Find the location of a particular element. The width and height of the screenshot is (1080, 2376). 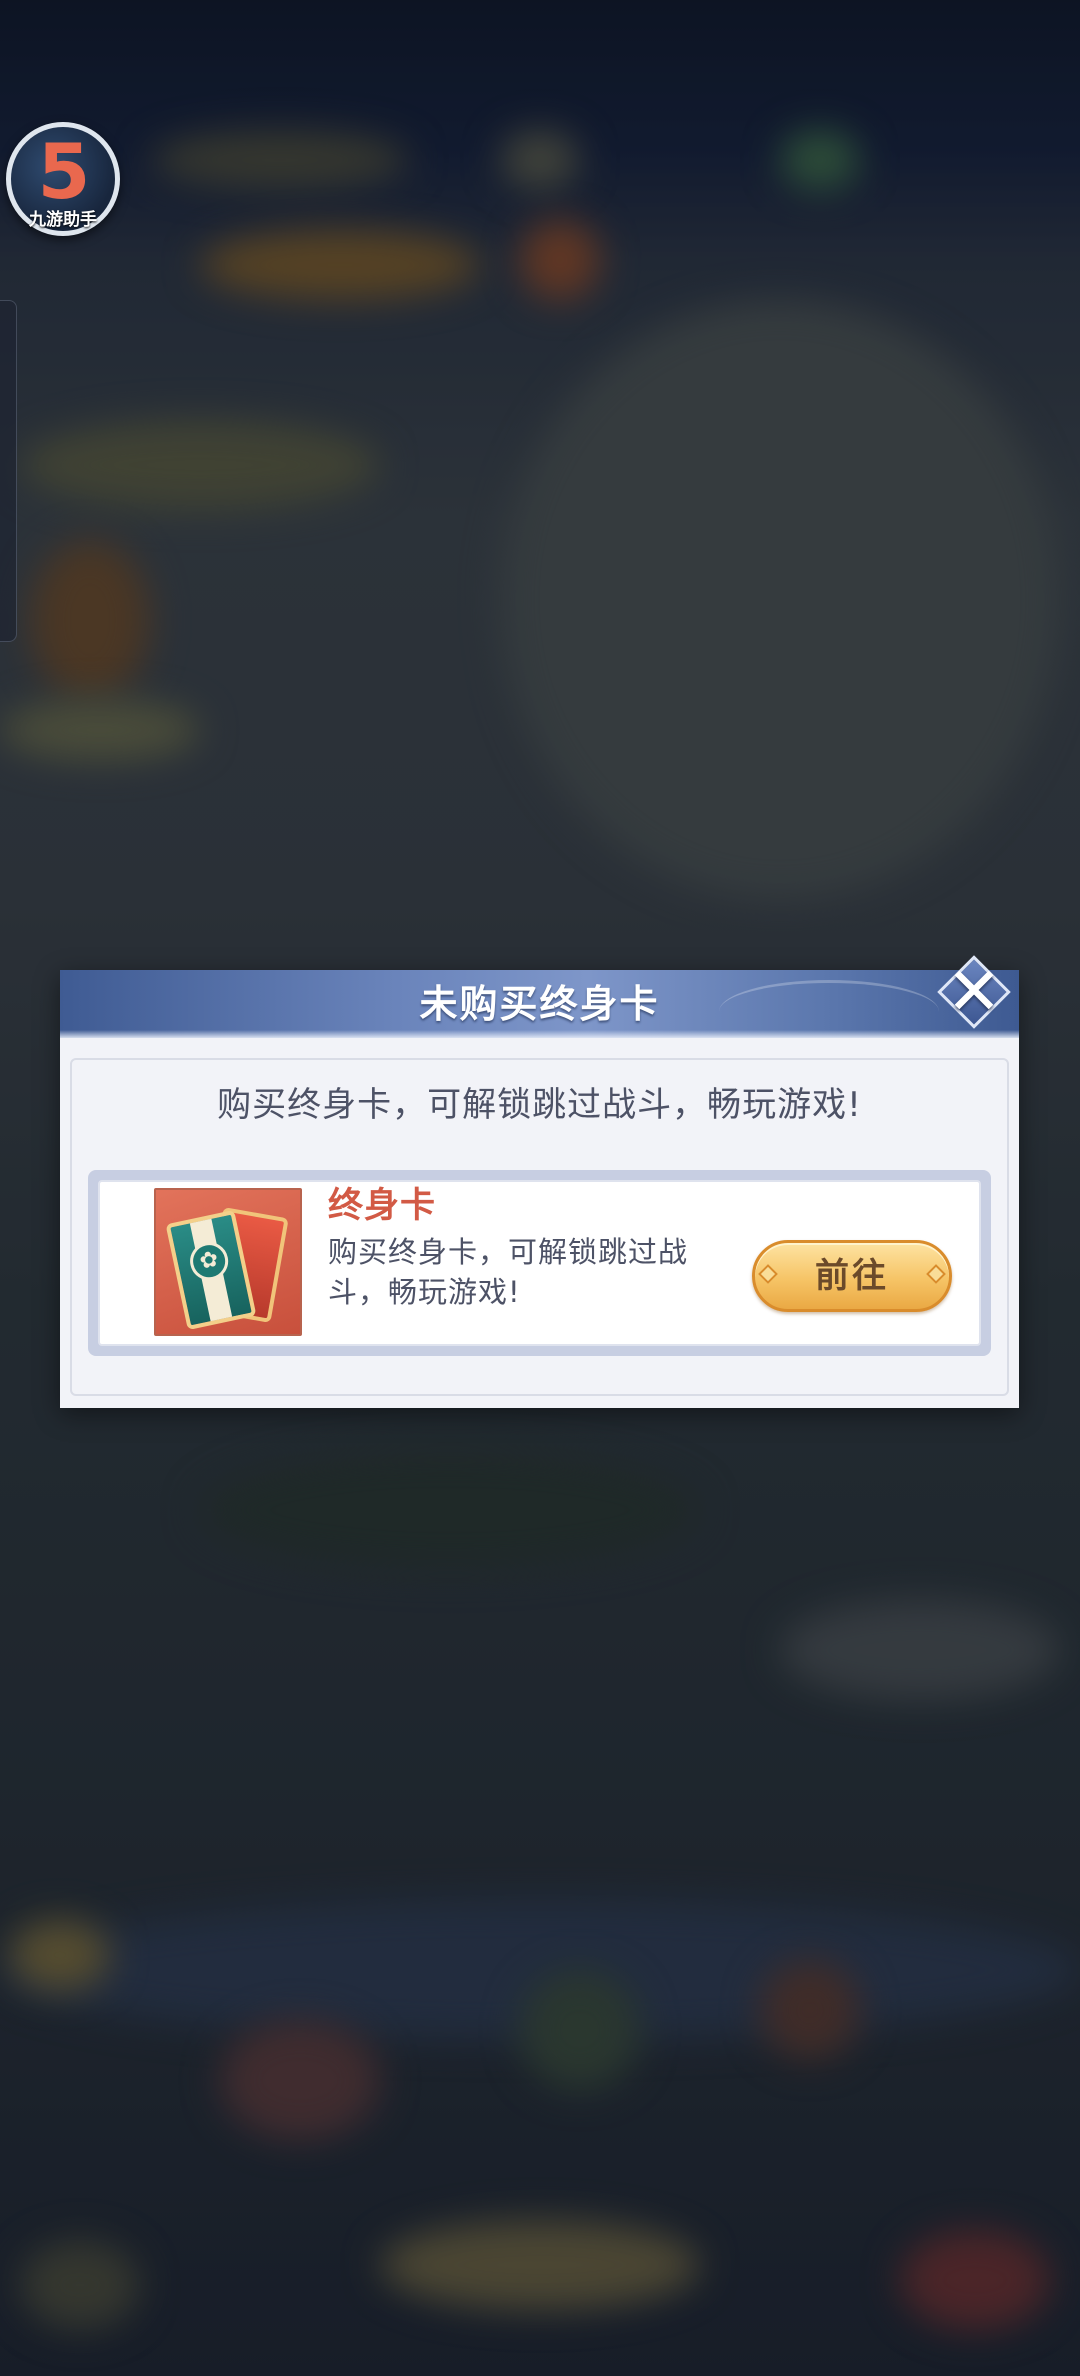

close-button: ✕ is located at coordinates (974, 992).